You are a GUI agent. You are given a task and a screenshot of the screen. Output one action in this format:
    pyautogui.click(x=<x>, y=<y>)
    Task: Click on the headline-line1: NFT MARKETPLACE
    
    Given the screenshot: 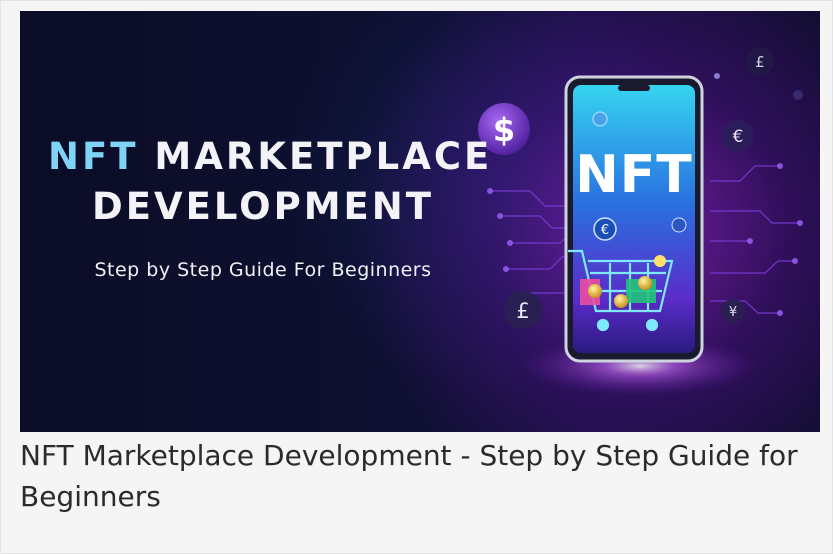 What is the action you would take?
    pyautogui.click(x=268, y=157)
    